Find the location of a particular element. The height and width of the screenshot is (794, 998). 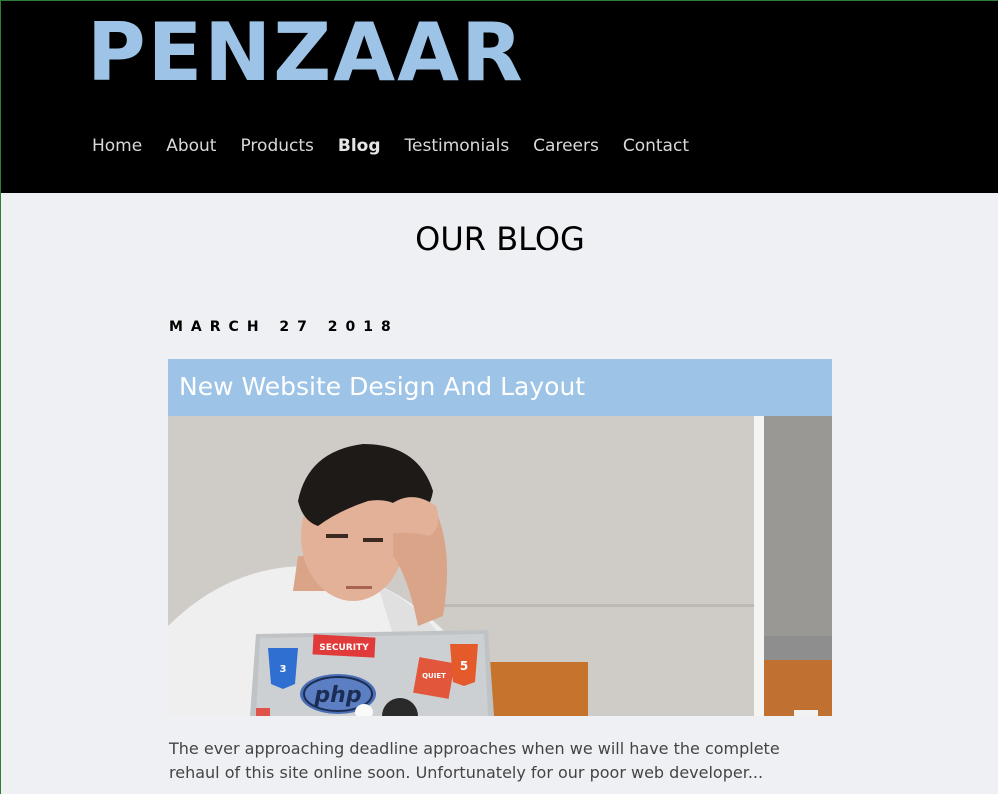

quiet-sticker: QUIET is located at coordinates (434, 678).